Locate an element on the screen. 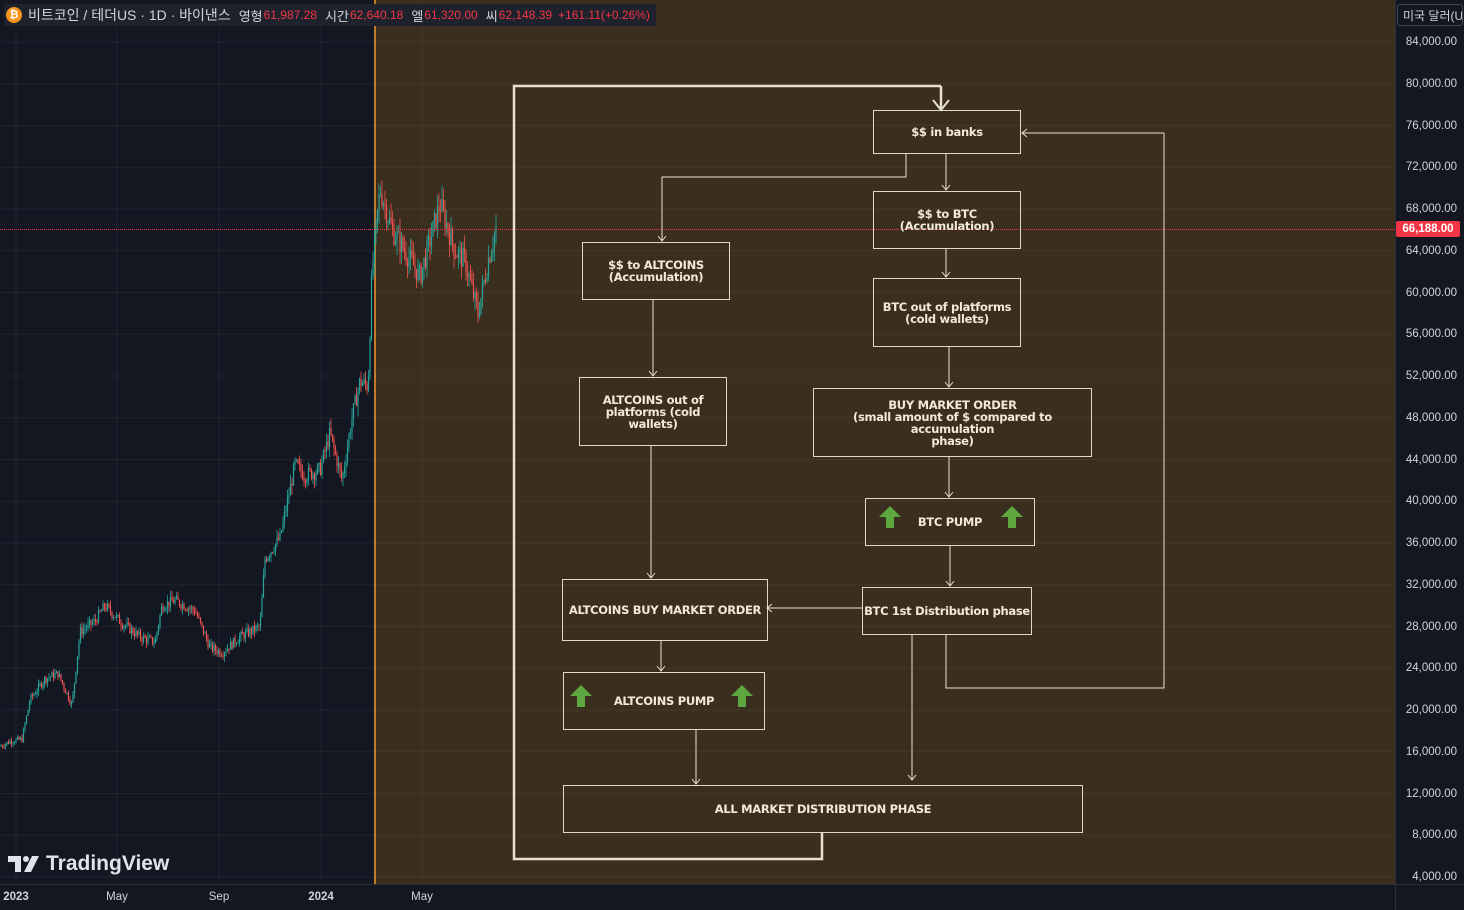 This screenshot has width=1464, height=910. axis-corner is located at coordinates (1429, 897).